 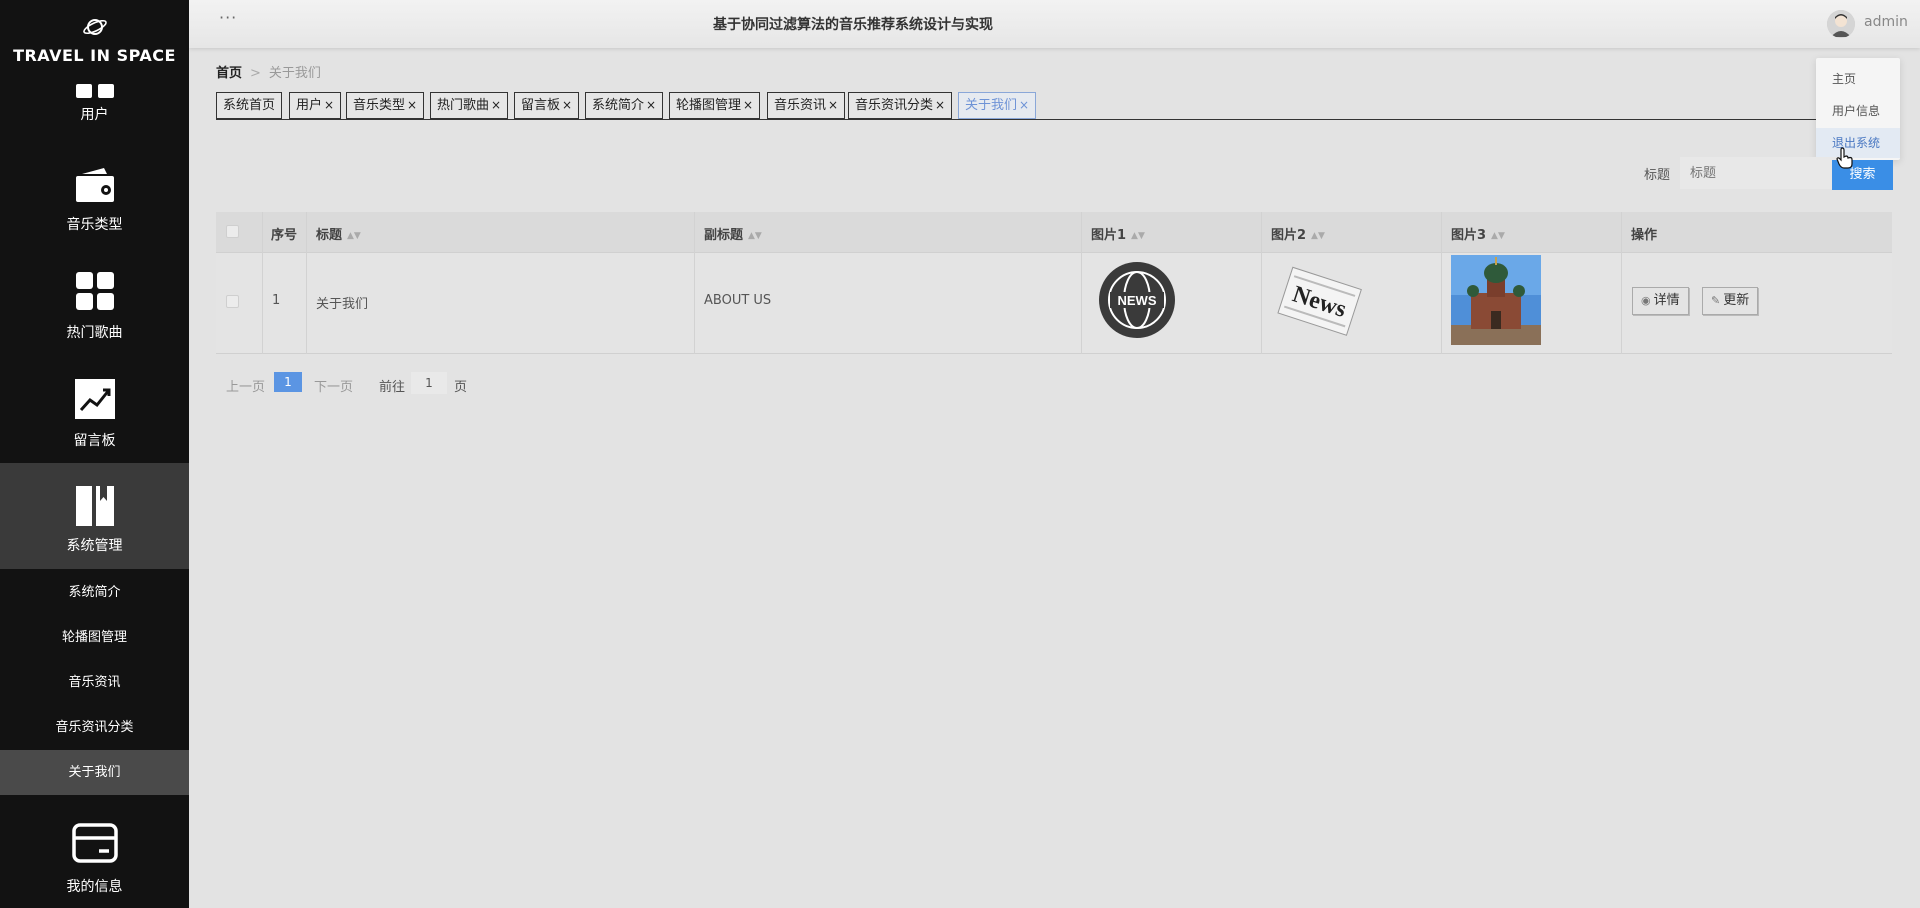 I want to click on system-title: 基于协同过滤算法的音乐推荐系统设计与实现, so click(x=853, y=25).